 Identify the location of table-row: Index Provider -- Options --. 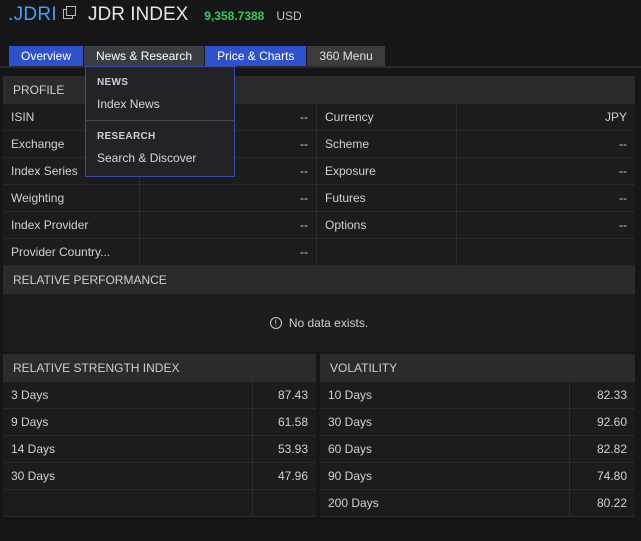
(319, 225).